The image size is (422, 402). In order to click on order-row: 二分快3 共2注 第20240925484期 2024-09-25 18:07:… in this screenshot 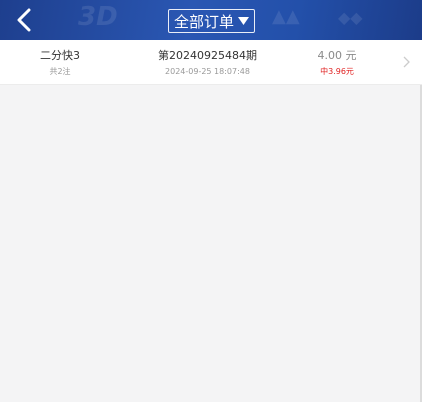, I will do `click(211, 62)`.